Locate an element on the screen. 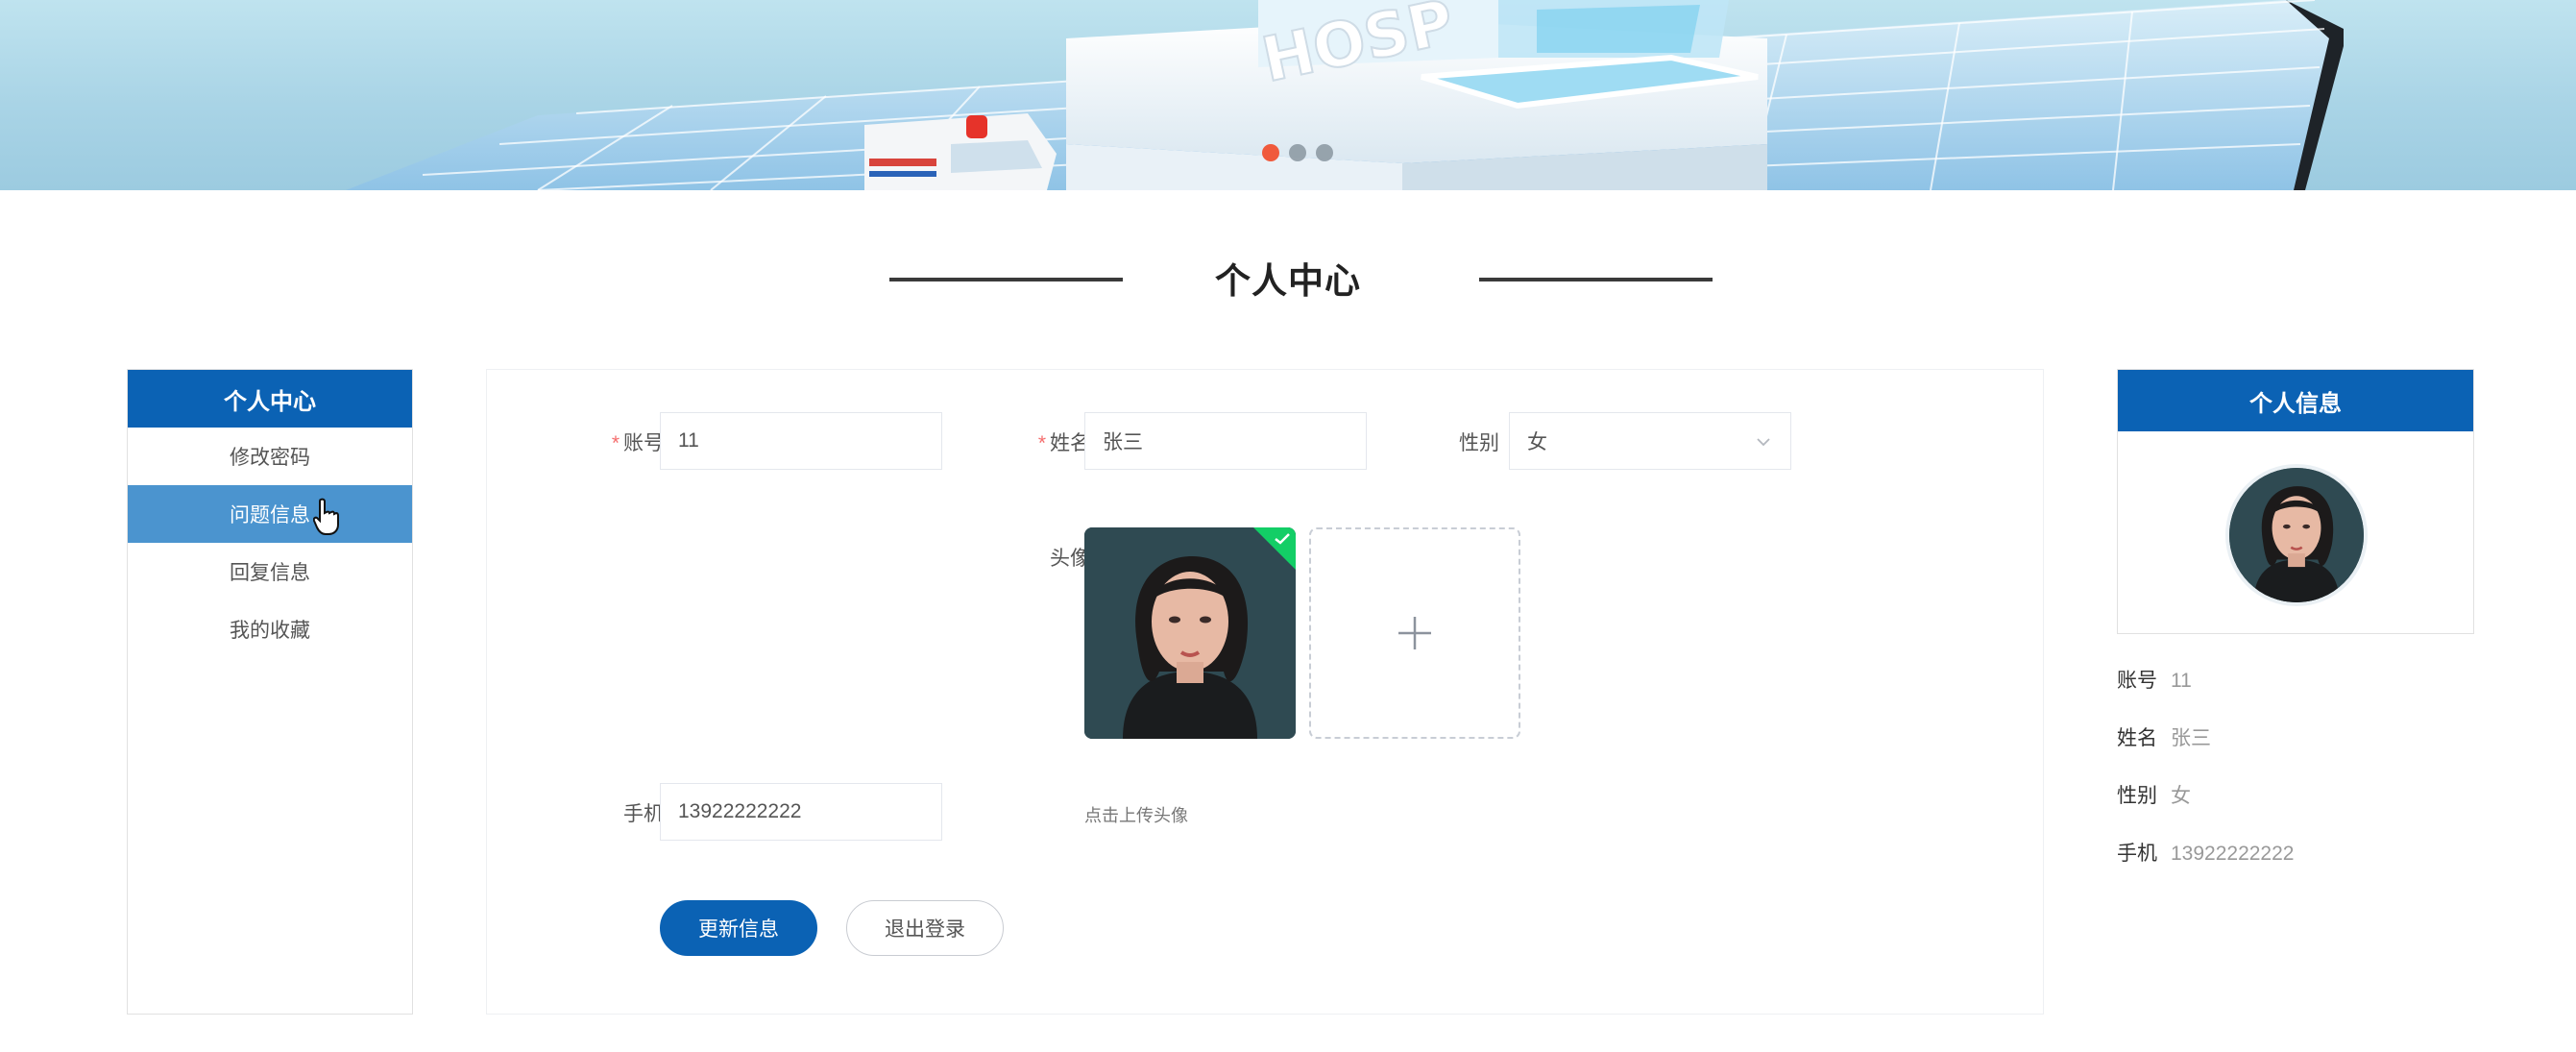 This screenshot has height=1052, width=2576. profile-row-account: 账号 11 is located at coordinates (2154, 679).